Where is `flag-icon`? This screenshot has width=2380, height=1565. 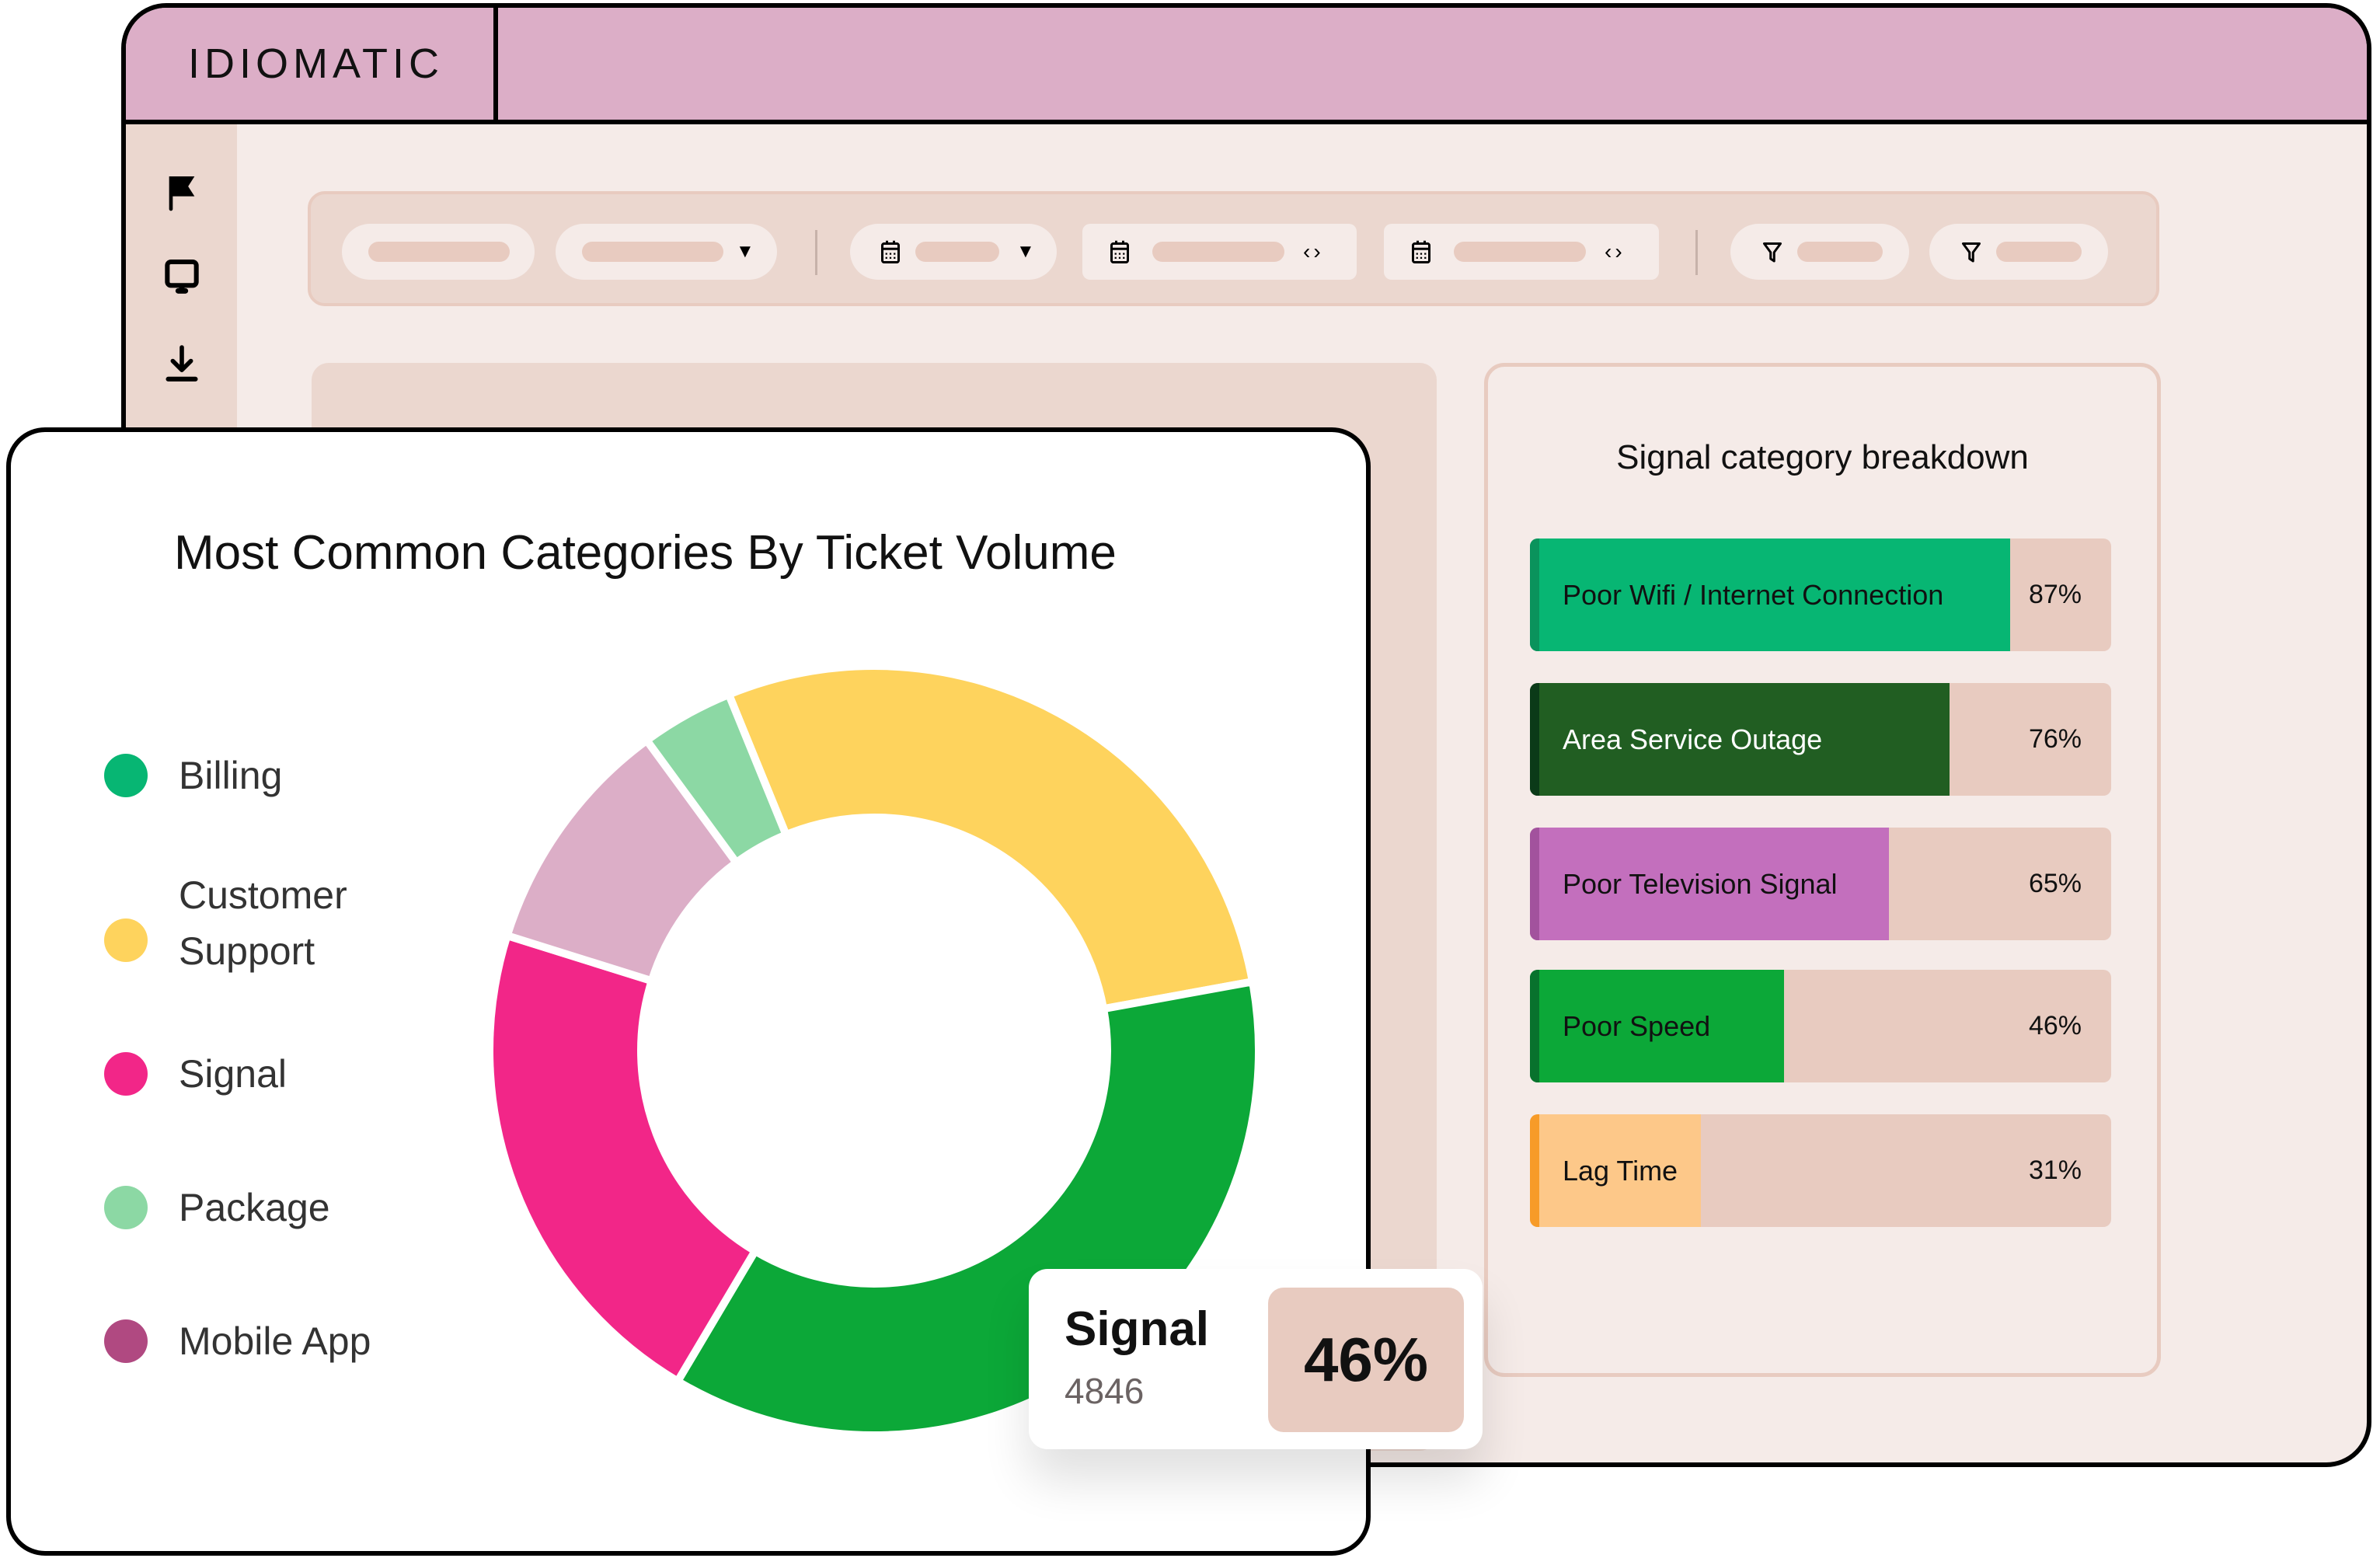
flag-icon is located at coordinates (182, 192).